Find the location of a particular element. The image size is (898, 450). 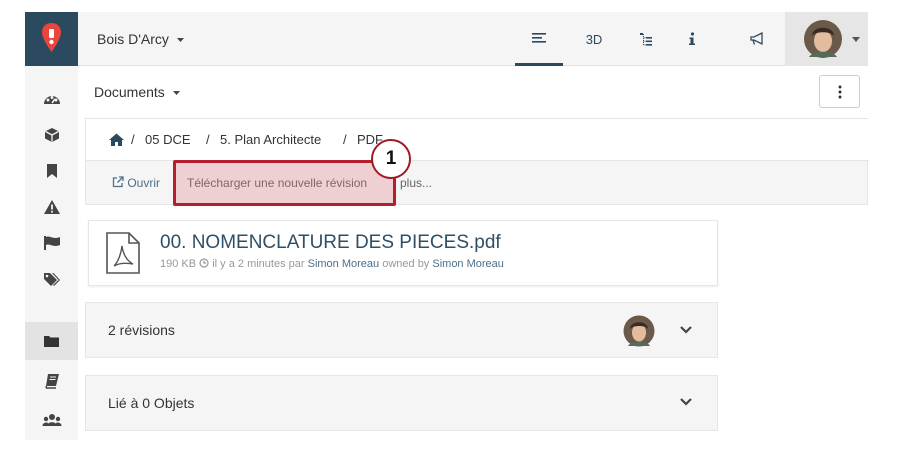

sidebar-item-flag is located at coordinates (51, 243).